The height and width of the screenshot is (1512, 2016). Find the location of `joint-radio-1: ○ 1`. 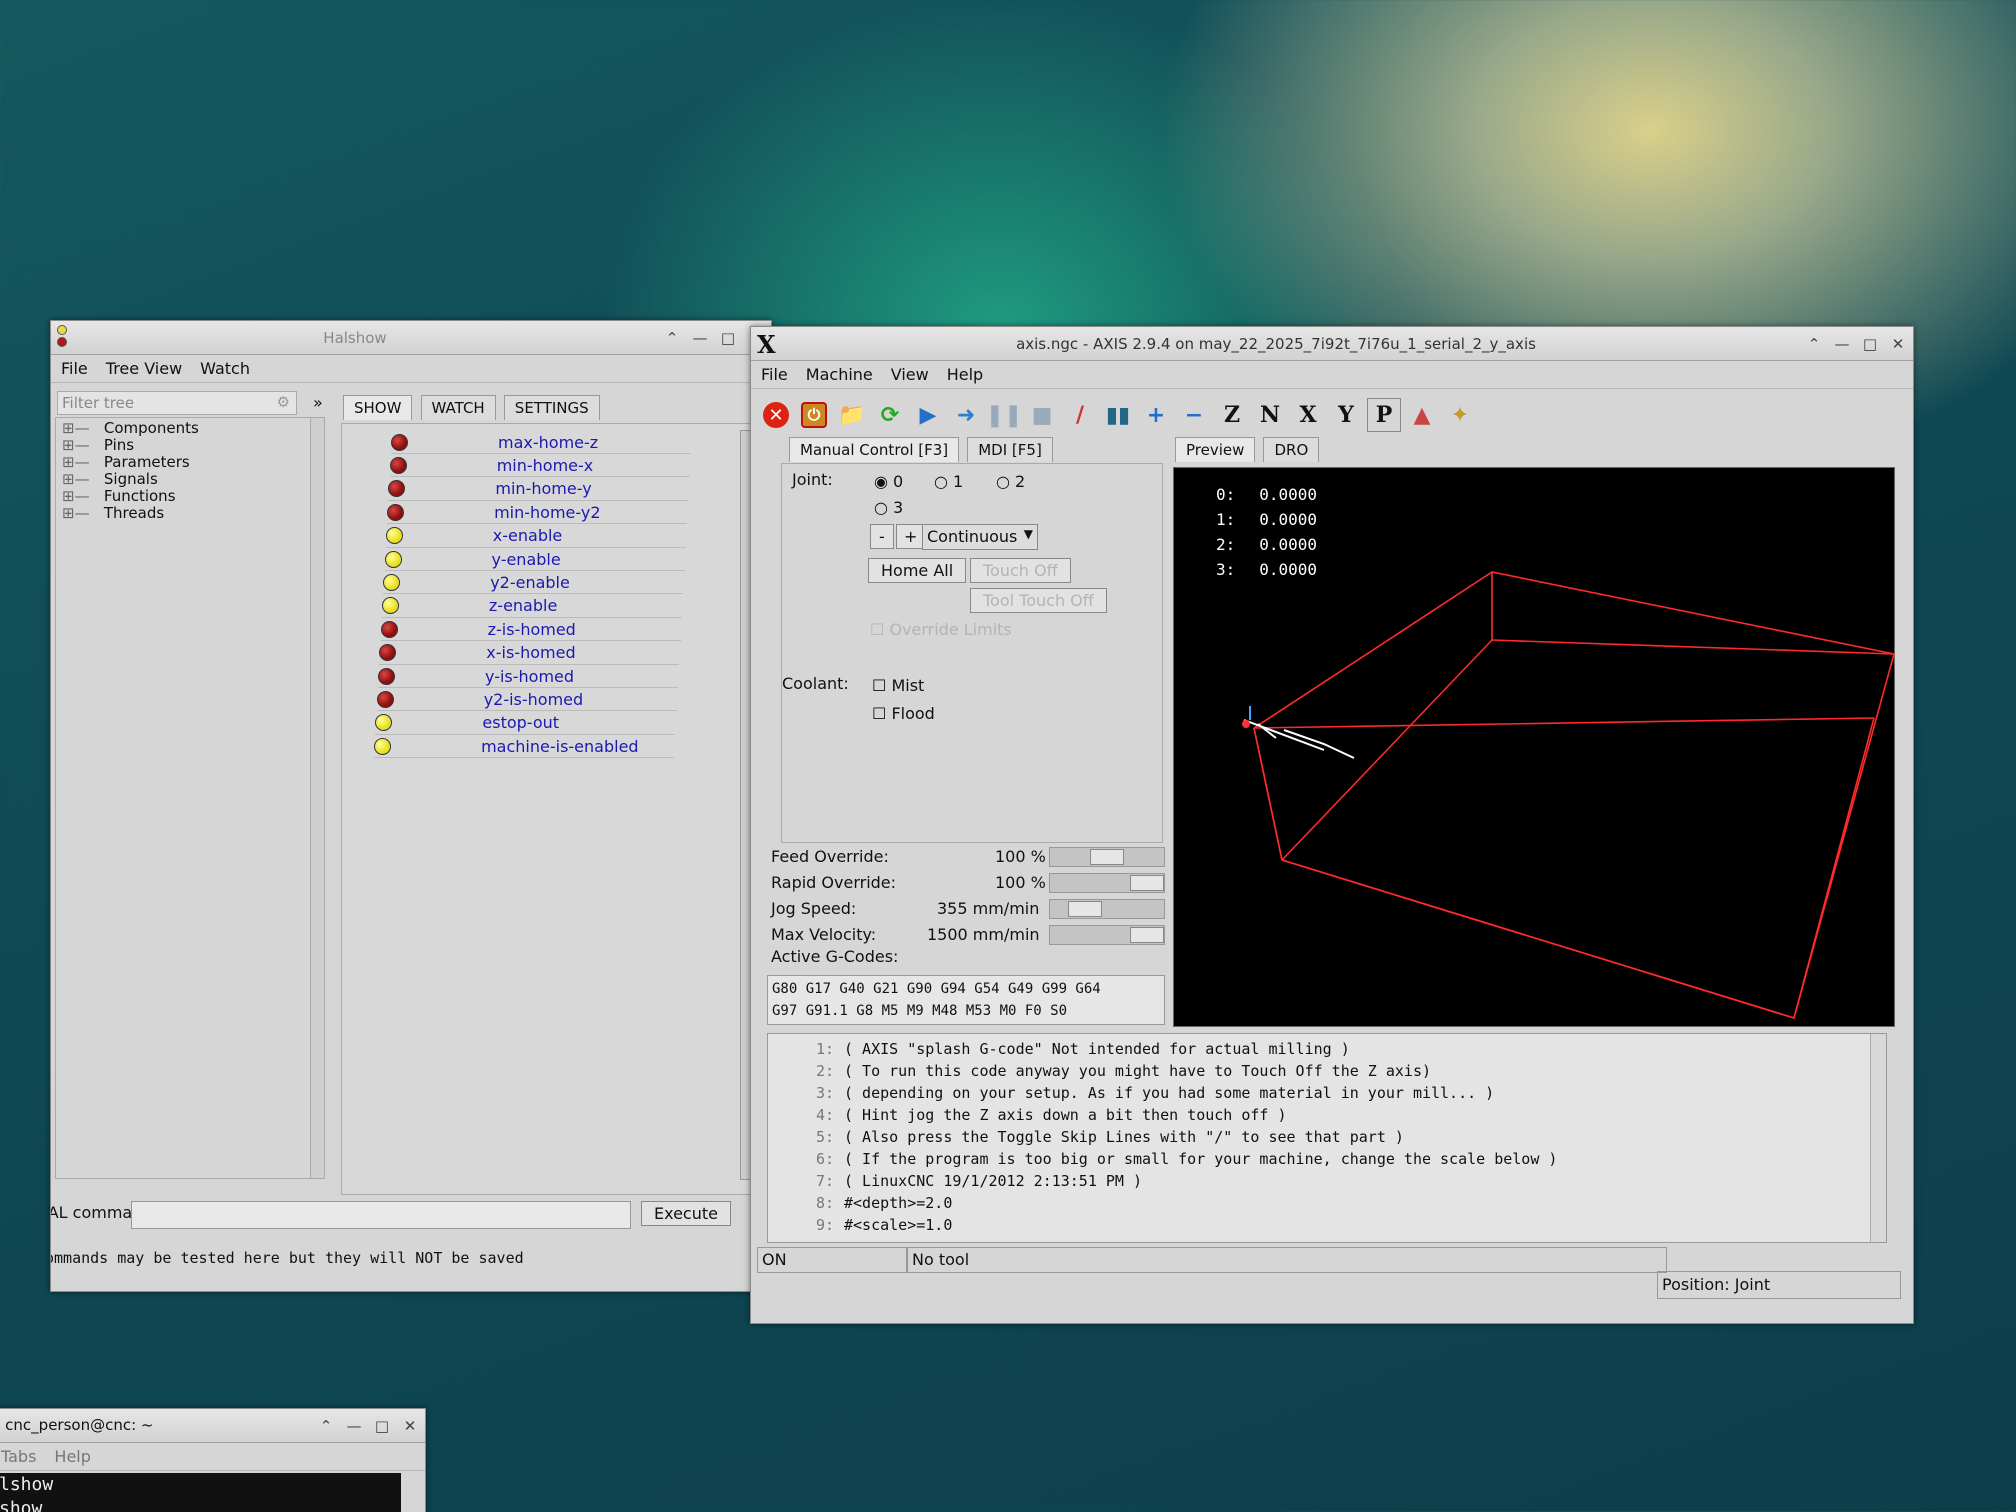

joint-radio-1: ○ 1 is located at coordinates (948, 481).